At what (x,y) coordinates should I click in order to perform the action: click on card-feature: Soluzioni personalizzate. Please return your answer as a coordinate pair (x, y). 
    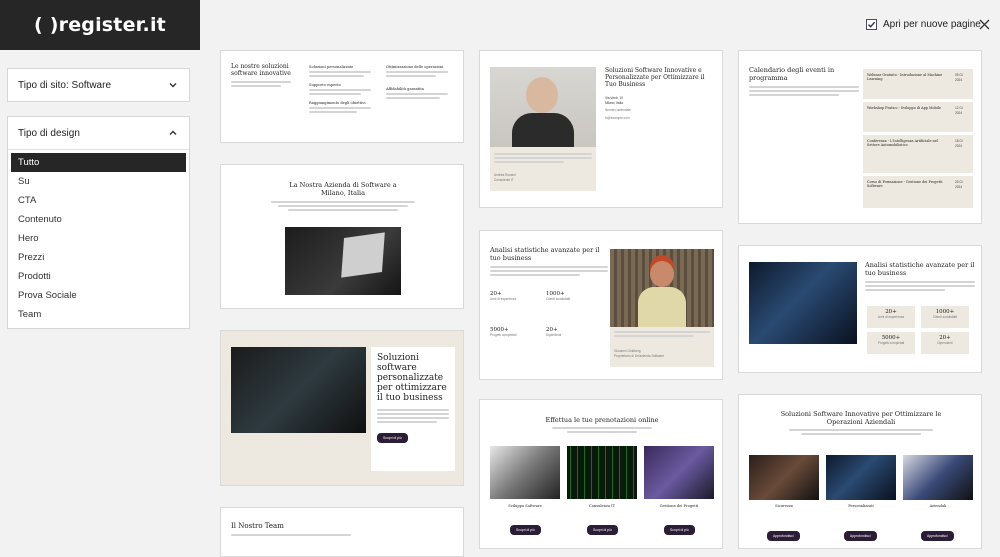
    Looking at the image, I should click on (331, 67).